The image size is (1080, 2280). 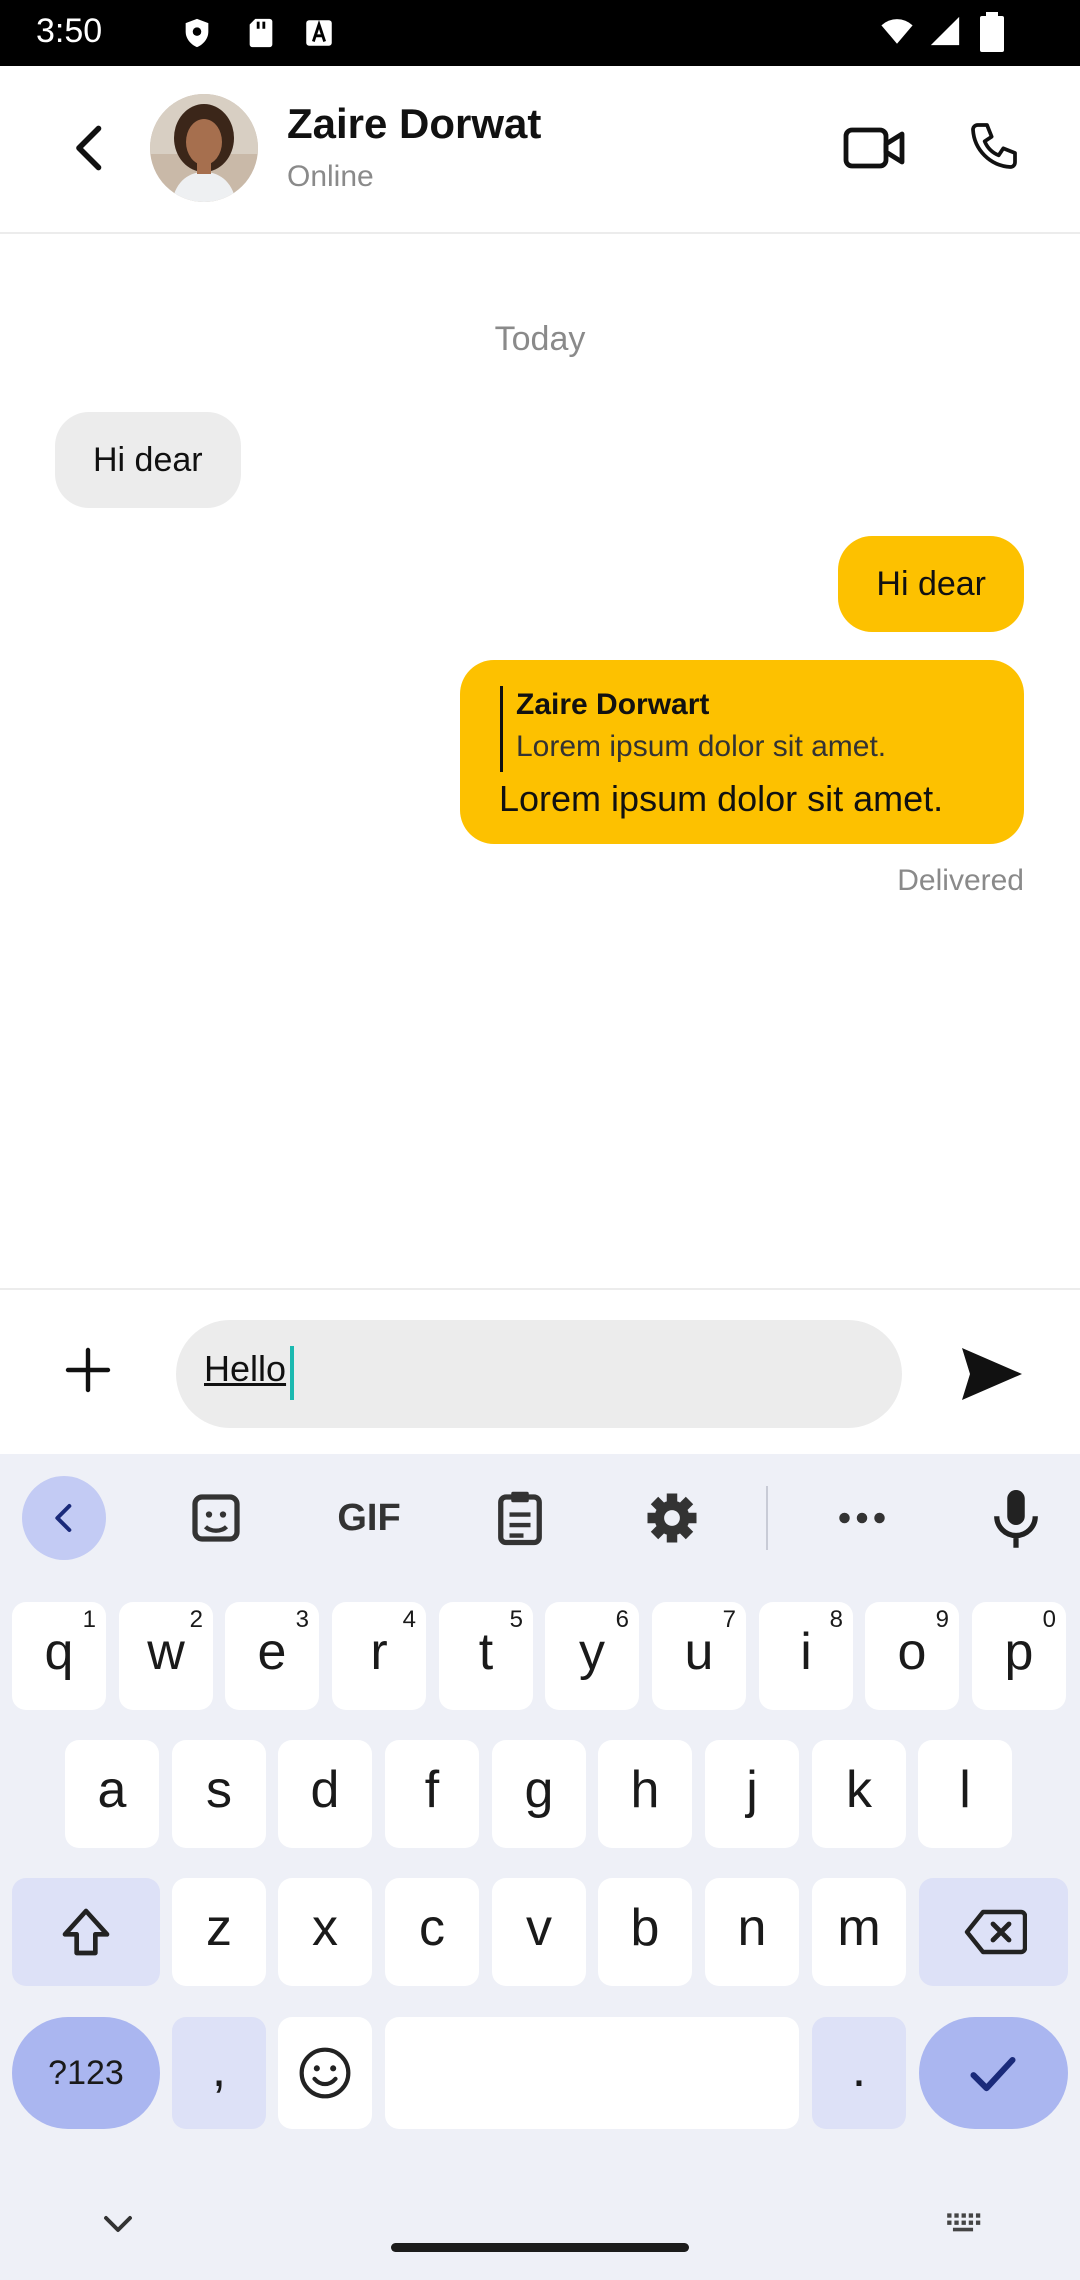 What do you see at coordinates (992, 32) in the screenshot?
I see `battery-icon` at bounding box center [992, 32].